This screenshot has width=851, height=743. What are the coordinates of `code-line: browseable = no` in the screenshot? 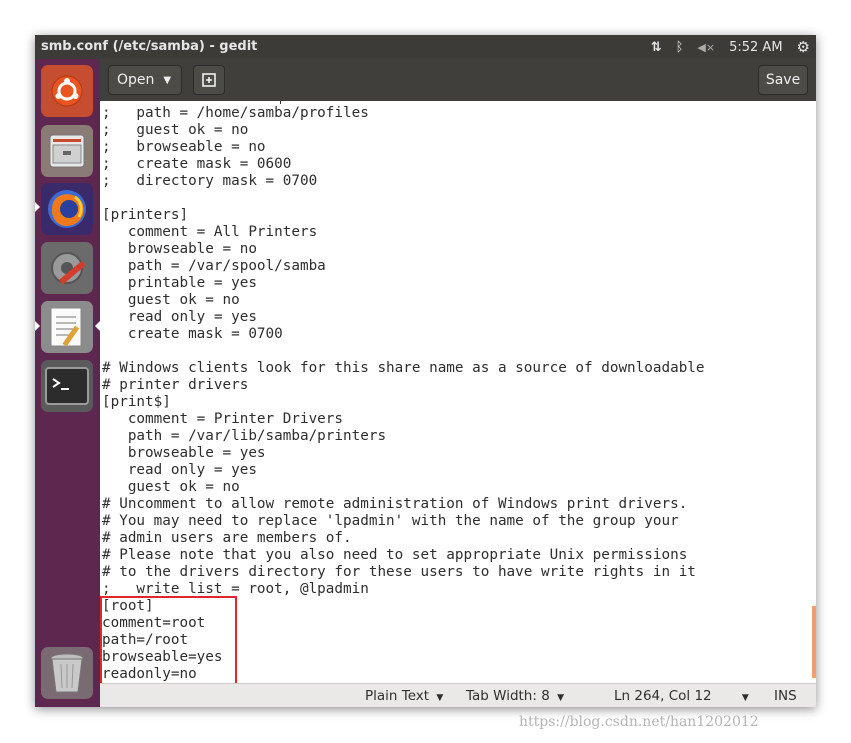 It's located at (403, 249).